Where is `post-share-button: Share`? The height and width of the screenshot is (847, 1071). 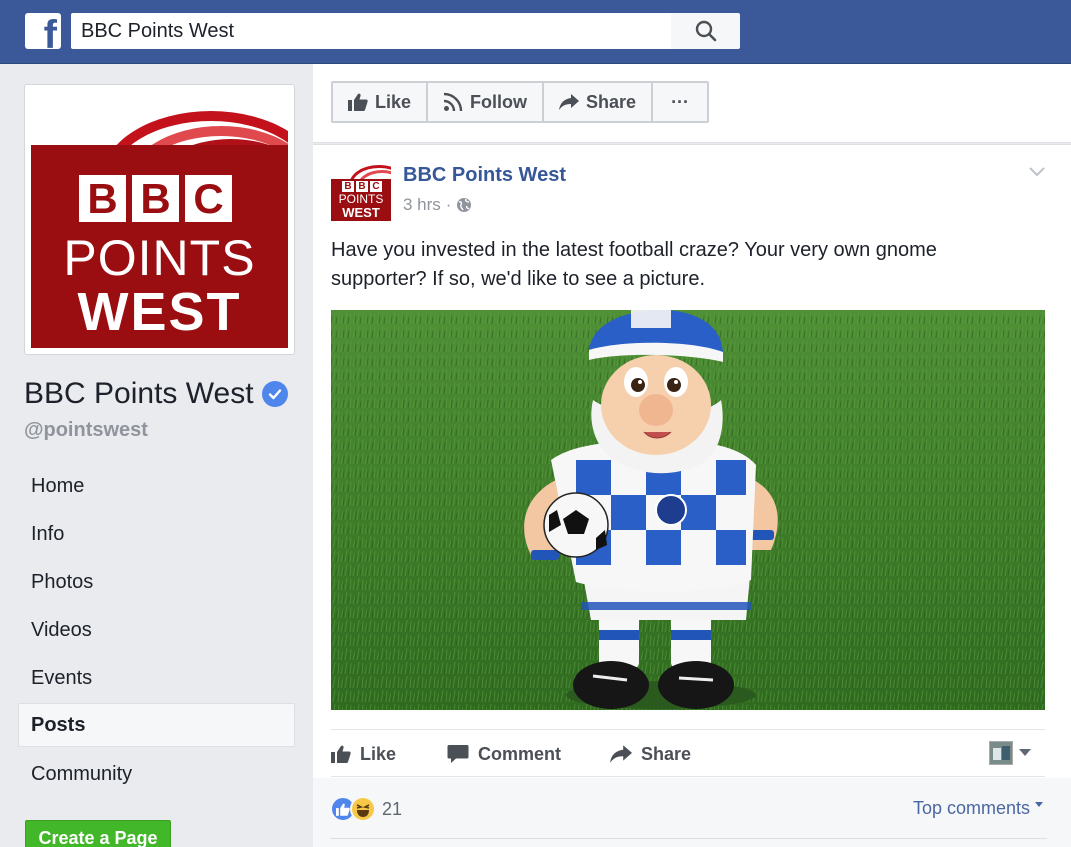 post-share-button: Share is located at coordinates (650, 754).